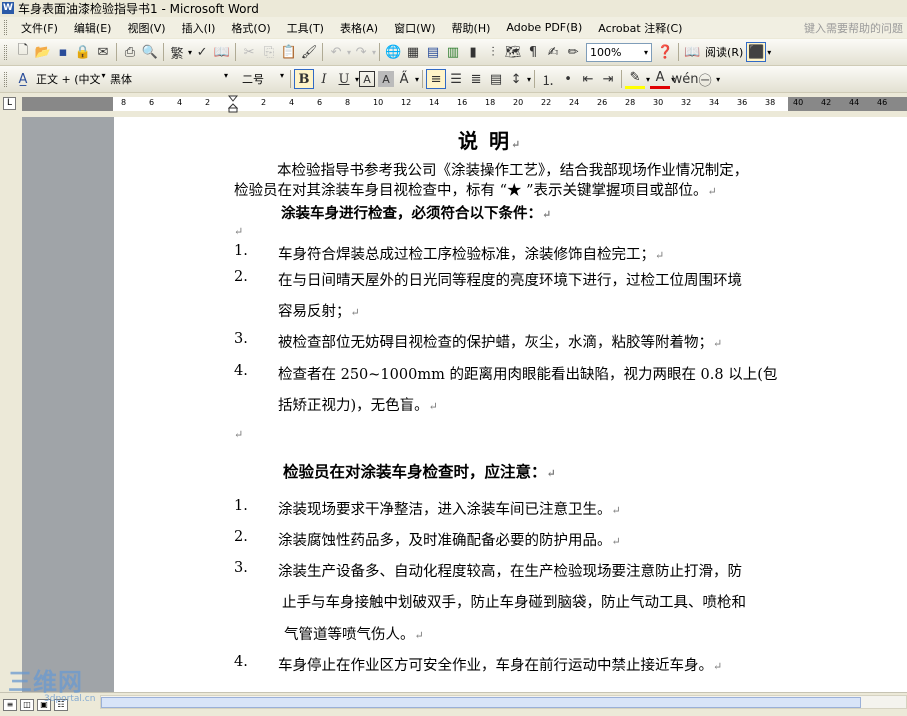  What do you see at coordinates (493, 52) in the screenshot?
I see `drawing-icon: ⫶` at bounding box center [493, 52].